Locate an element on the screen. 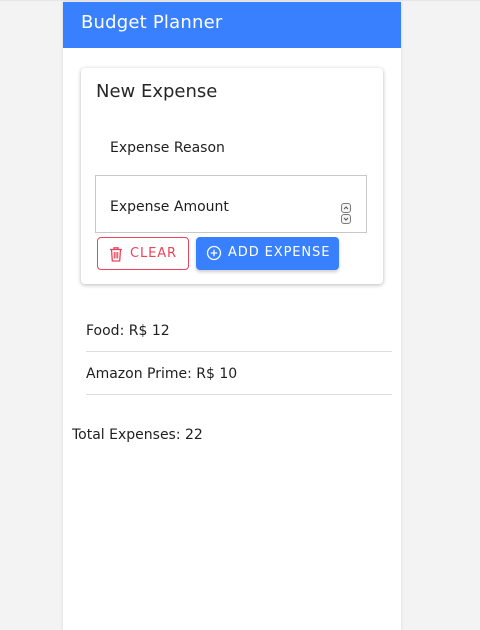 This screenshot has width=480, height=630. list-item: Food: R$ 12 is located at coordinates (239, 330).